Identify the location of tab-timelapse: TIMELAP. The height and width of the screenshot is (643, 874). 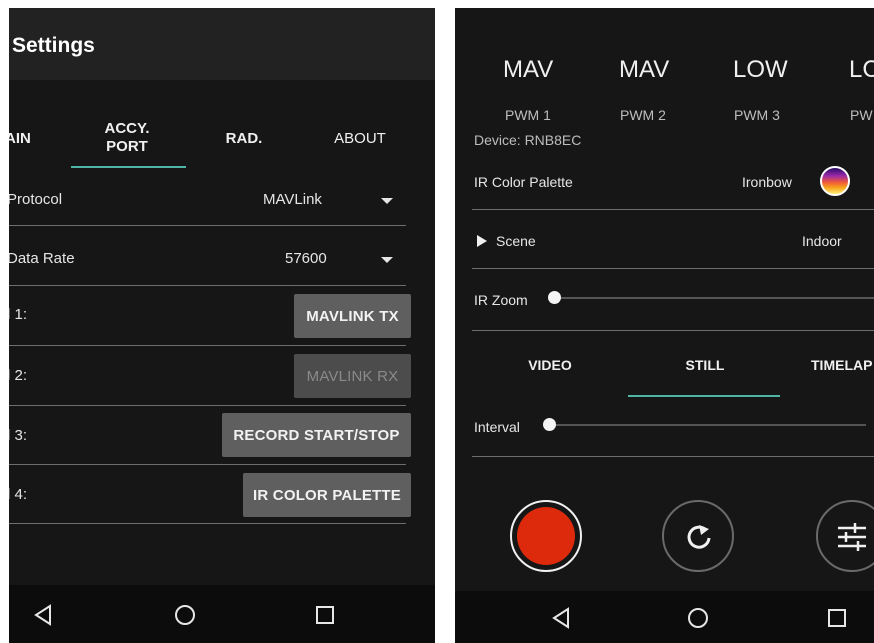
(842, 365).